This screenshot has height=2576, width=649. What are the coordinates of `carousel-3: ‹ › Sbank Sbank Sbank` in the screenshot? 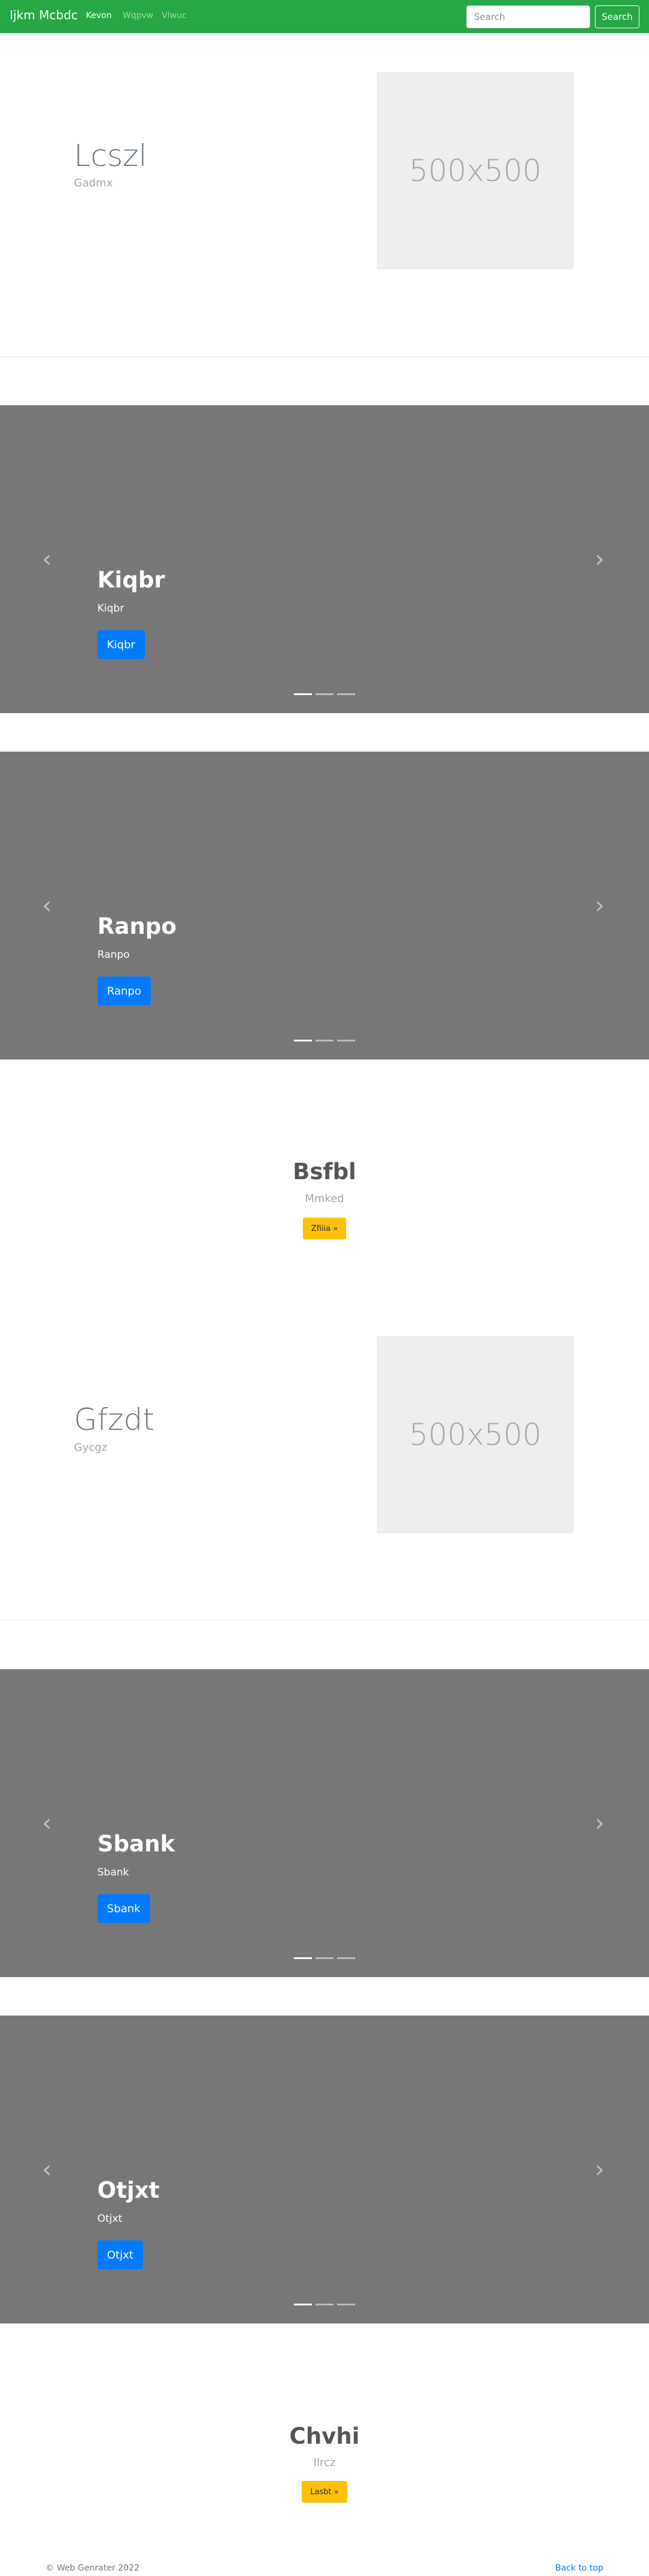 It's located at (324, 1823).